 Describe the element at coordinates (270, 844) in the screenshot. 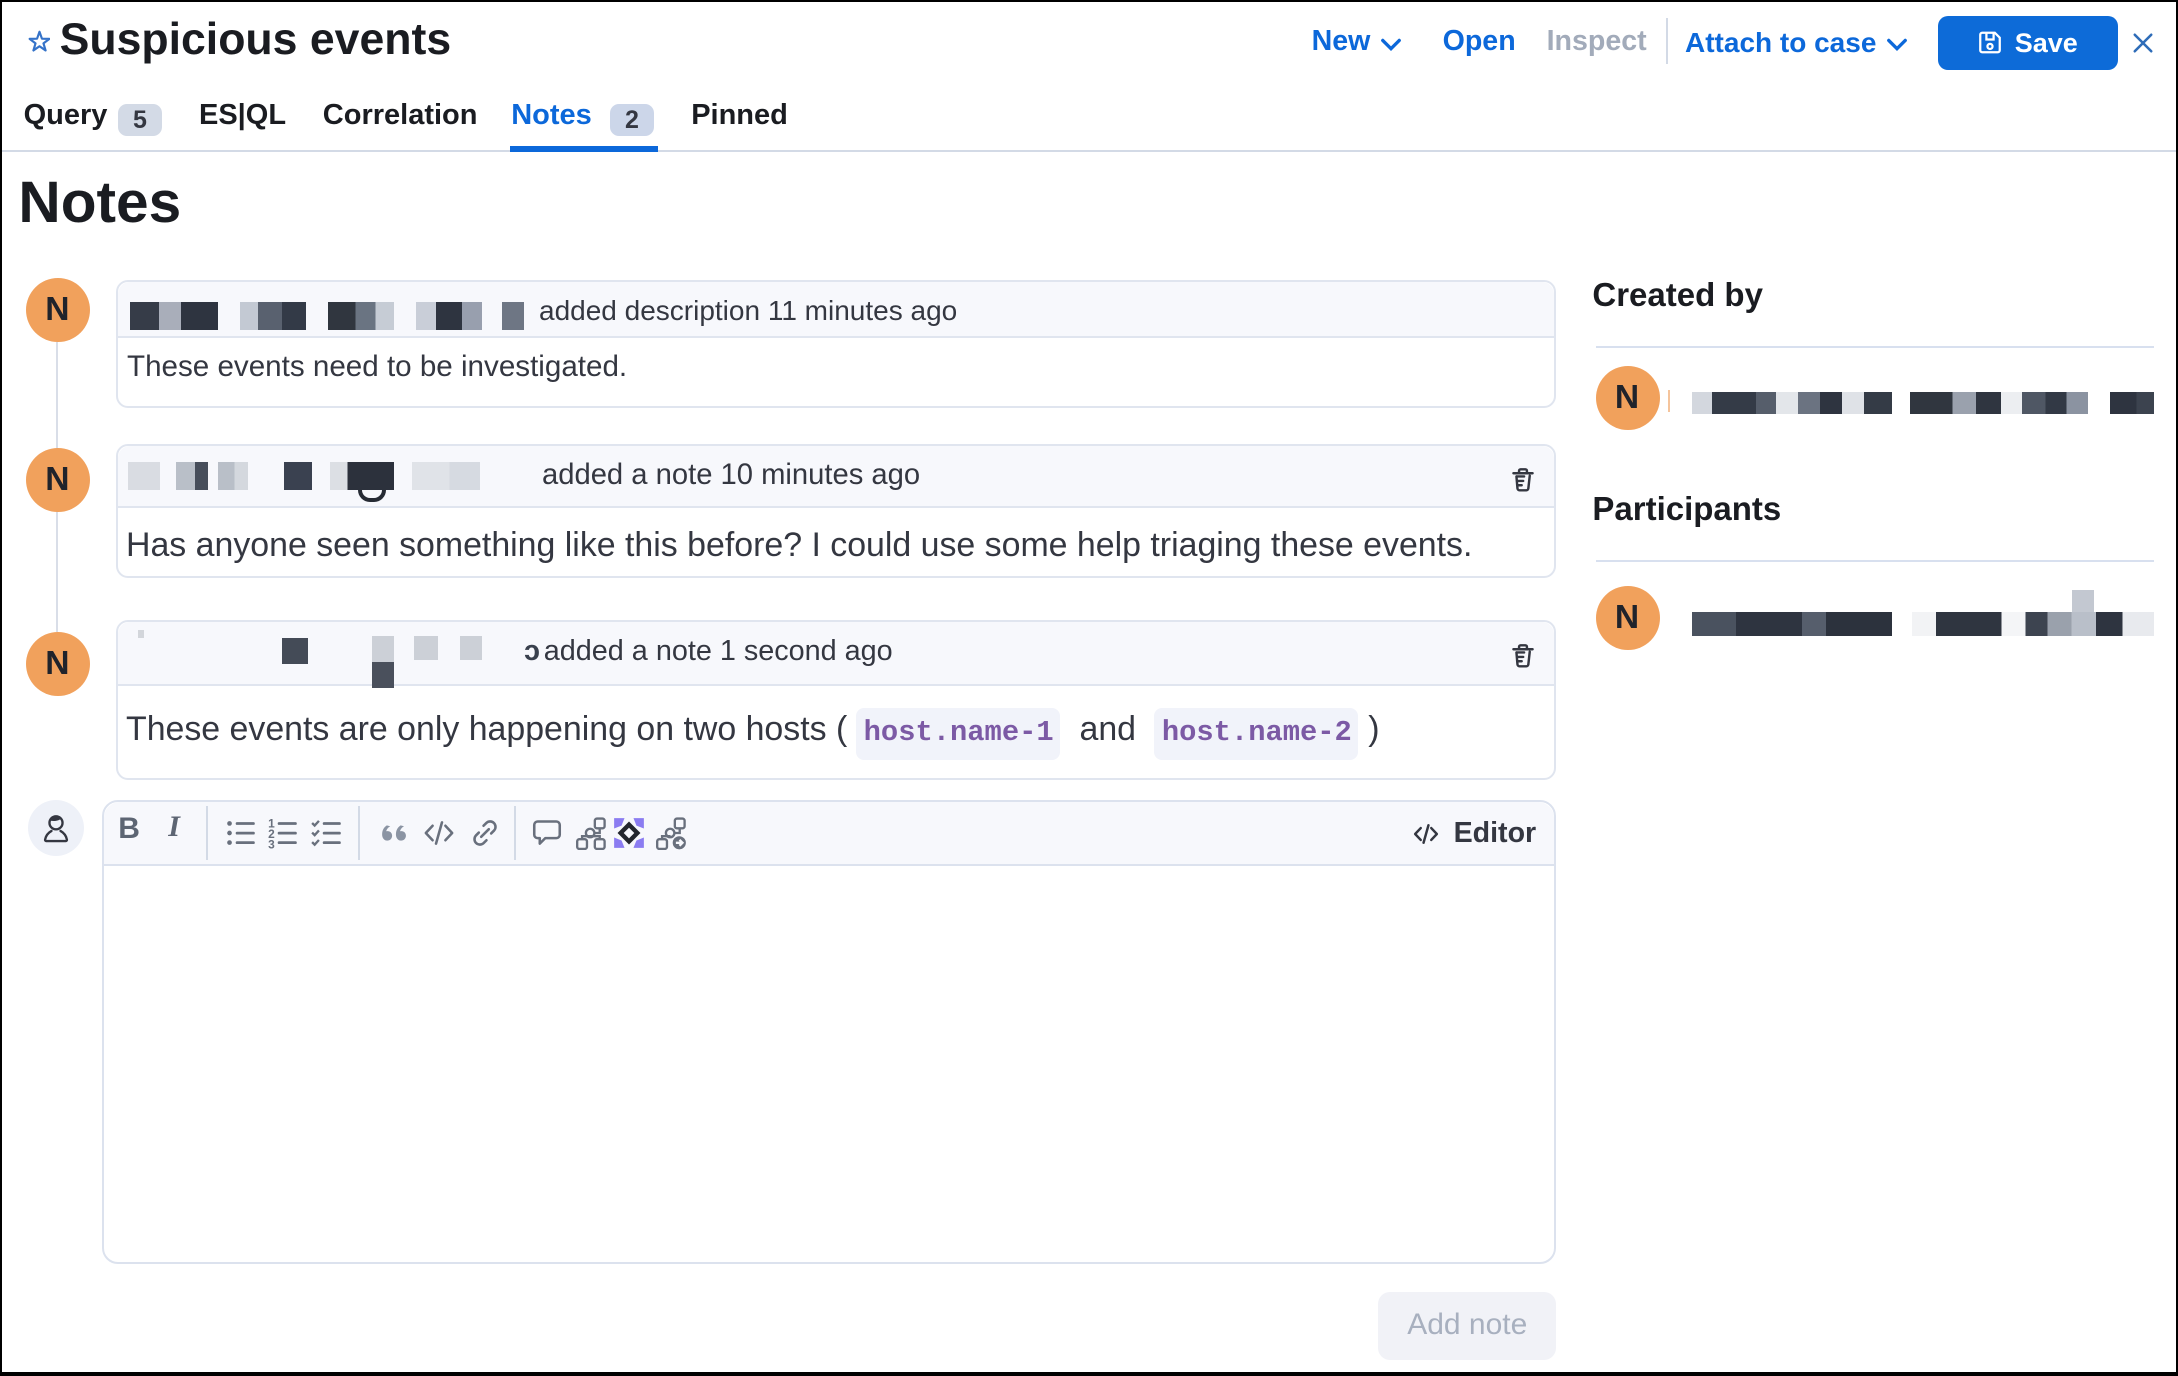

I see `svg-text: 3` at that location.